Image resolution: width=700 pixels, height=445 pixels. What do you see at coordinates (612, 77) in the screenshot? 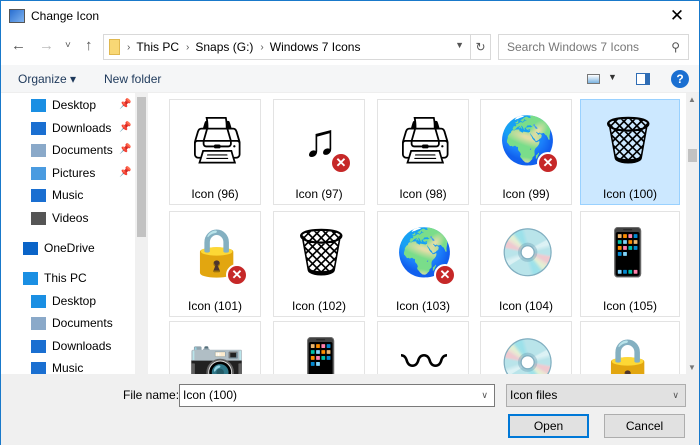
I see `view-dropdown-icon: ▼` at bounding box center [612, 77].